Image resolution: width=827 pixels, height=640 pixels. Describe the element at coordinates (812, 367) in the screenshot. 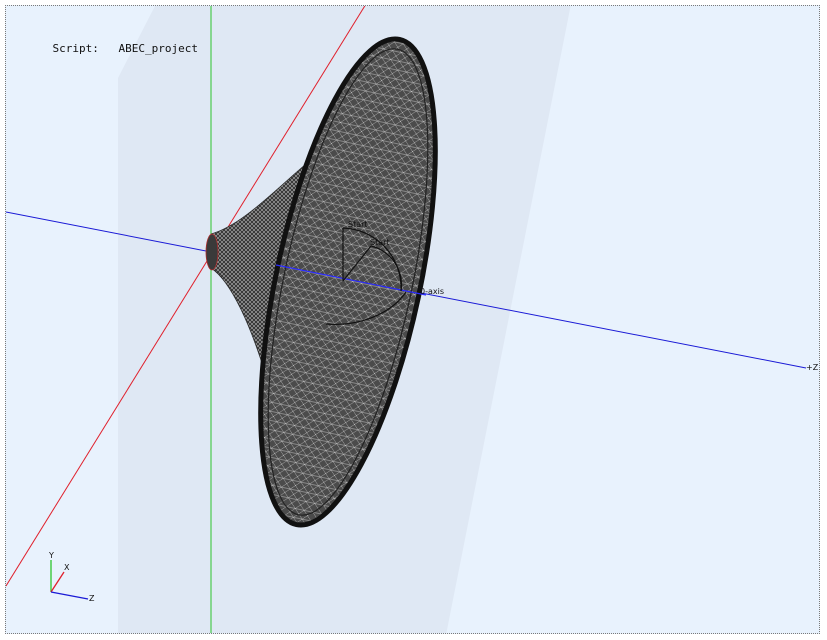

I see `z-axis-label: +Z` at that location.